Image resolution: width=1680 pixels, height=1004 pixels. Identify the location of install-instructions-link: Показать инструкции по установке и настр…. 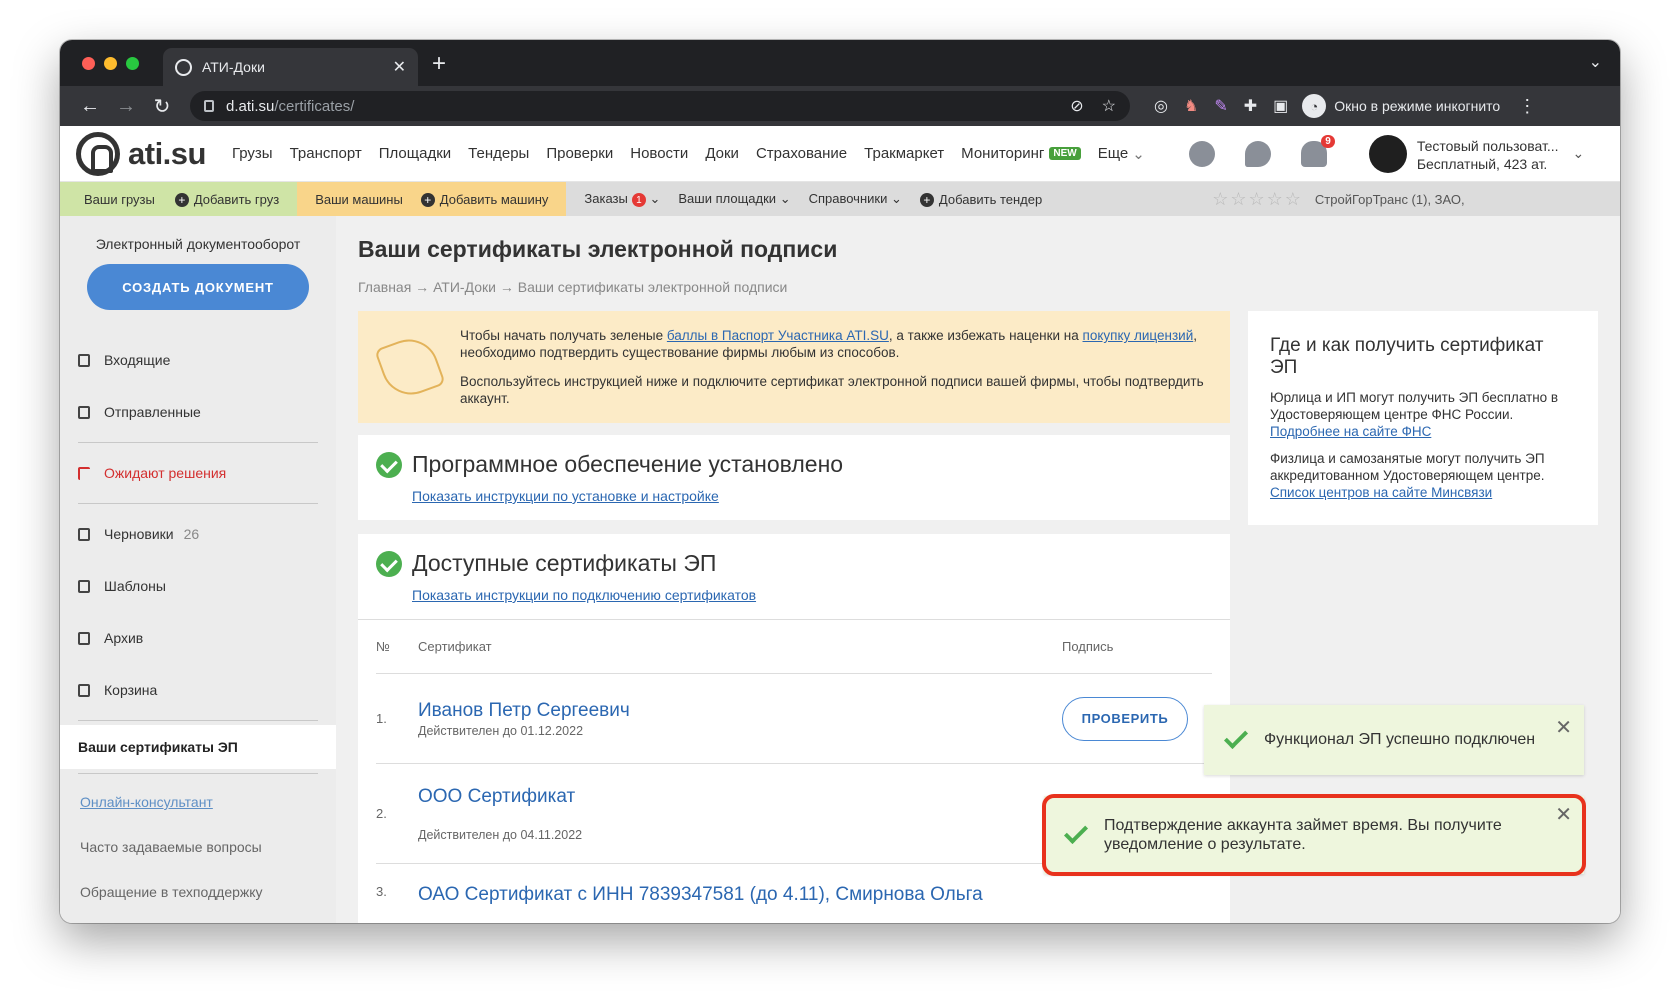
(812, 496).